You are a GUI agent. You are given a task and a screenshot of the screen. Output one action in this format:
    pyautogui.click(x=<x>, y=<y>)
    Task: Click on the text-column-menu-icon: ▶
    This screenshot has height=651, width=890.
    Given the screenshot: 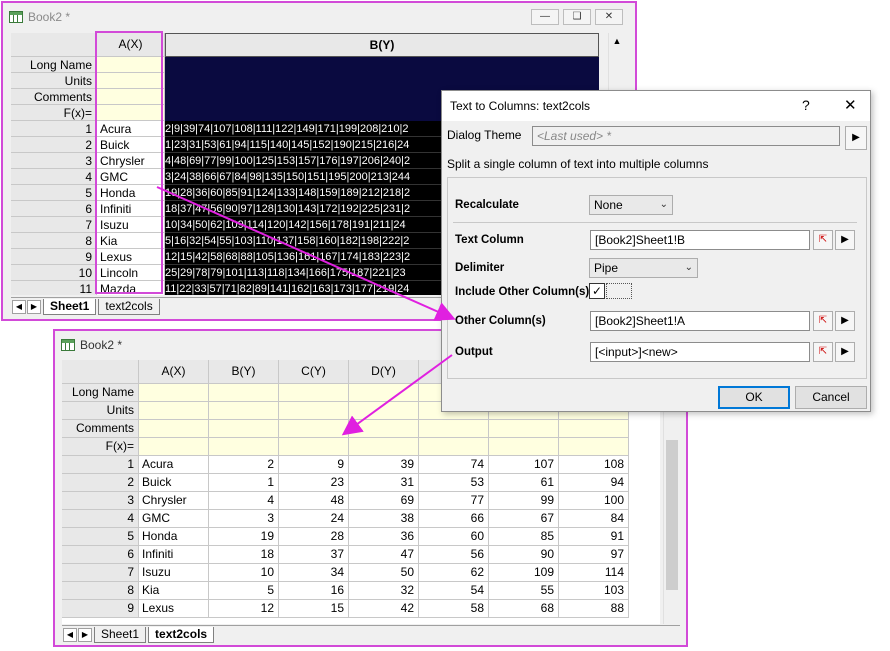 What is the action you would take?
    pyautogui.click(x=845, y=240)
    